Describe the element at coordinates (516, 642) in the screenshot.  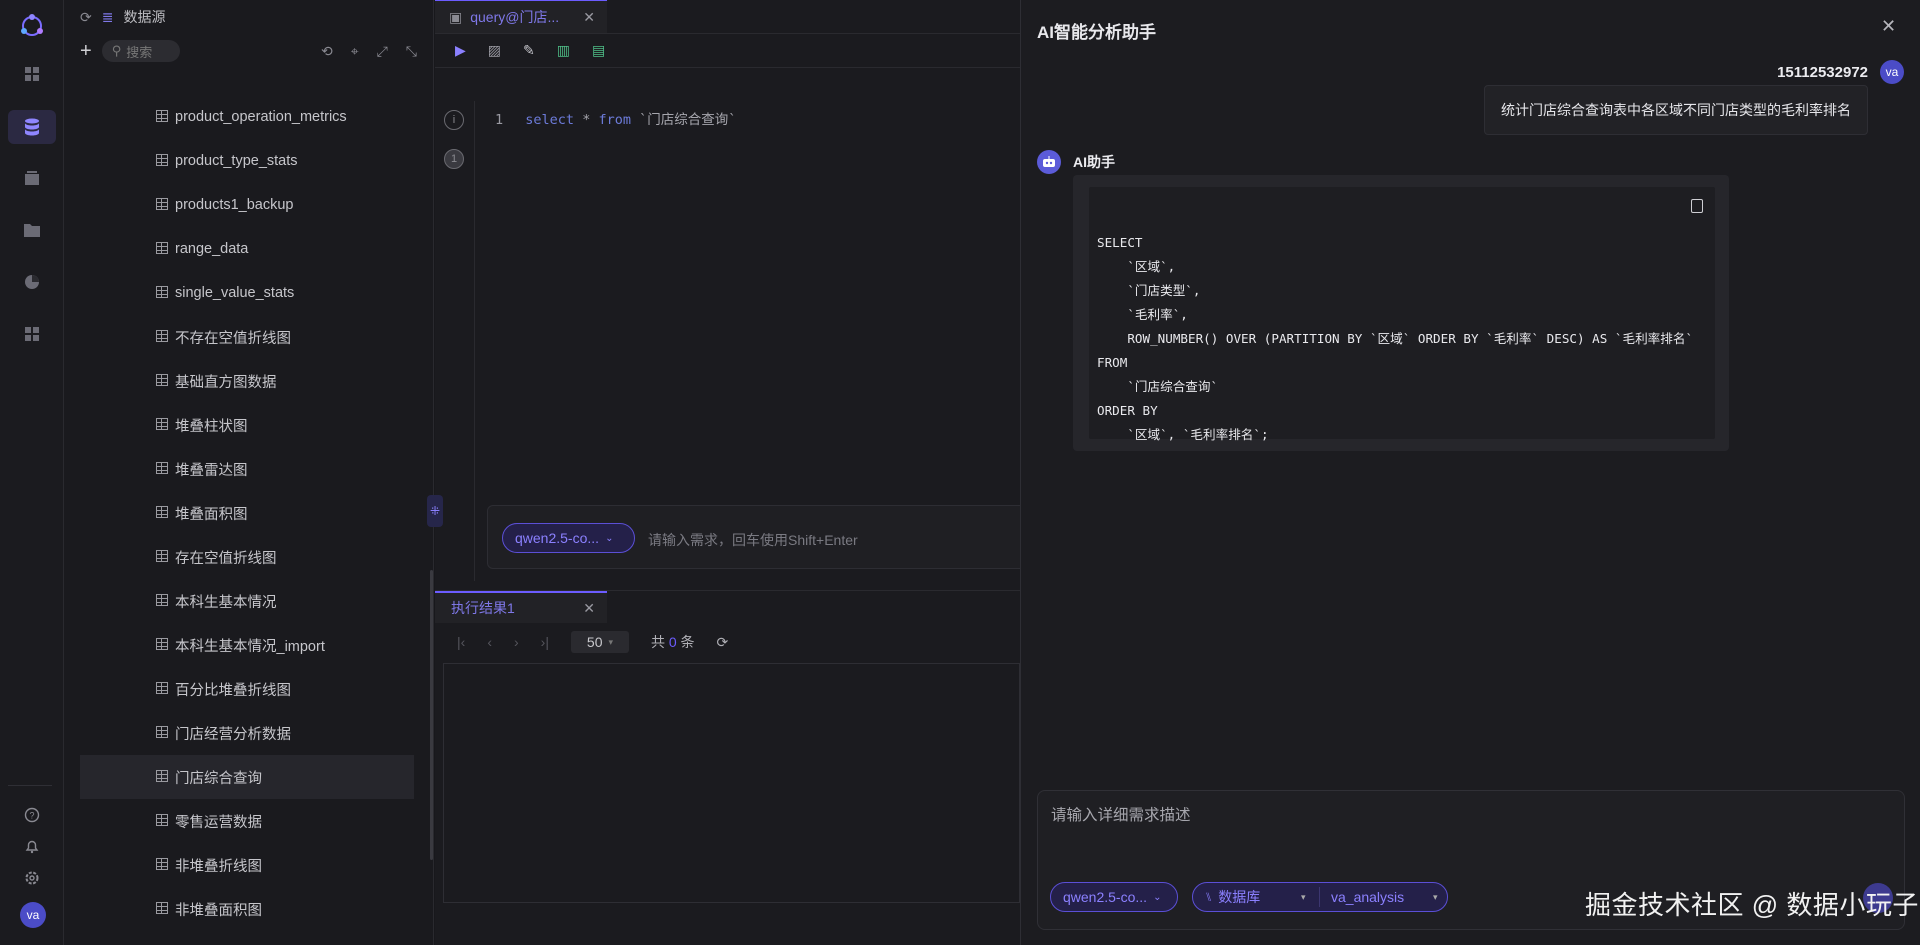
I see `next-page-icon: ›` at that location.